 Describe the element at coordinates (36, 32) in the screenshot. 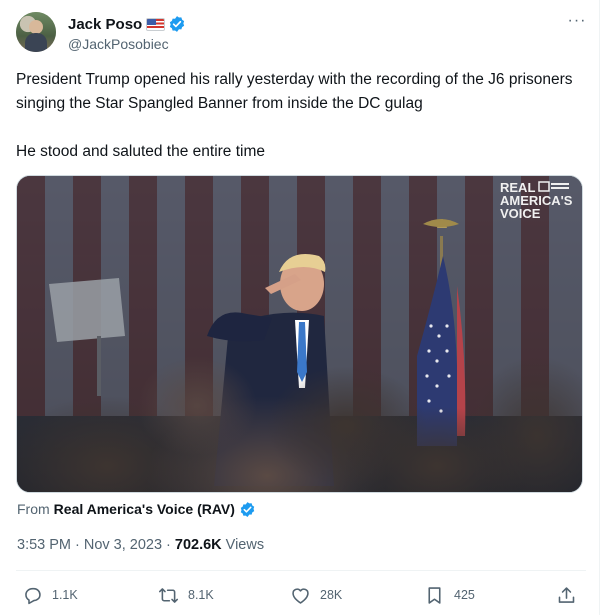

I see `author-avatar` at that location.